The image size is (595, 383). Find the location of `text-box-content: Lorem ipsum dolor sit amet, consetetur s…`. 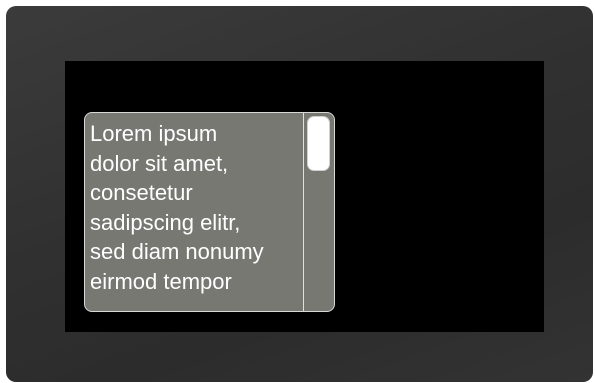

text-box-content: Lorem ipsum dolor sit amet, consetetur s… is located at coordinates (177, 207).